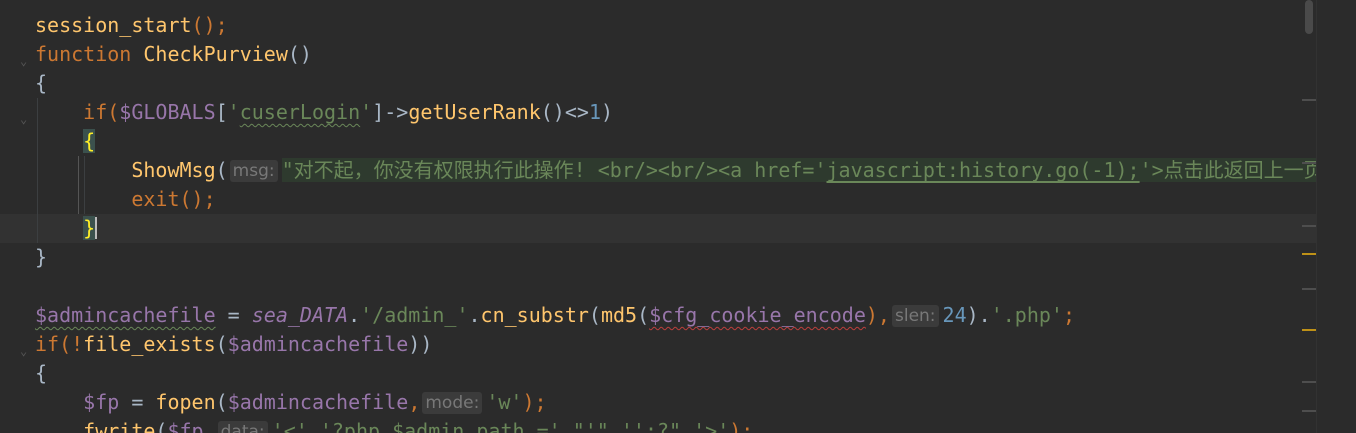  What do you see at coordinates (658, 286) in the screenshot?
I see `code-line` at bounding box center [658, 286].